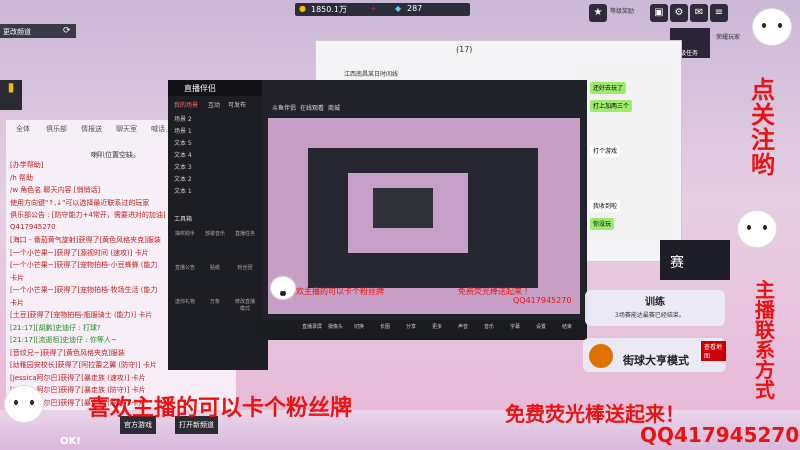 The height and width of the screenshot is (450, 800). What do you see at coordinates (329, 9) in the screenshot?
I see `coins-value: 1850.1万` at bounding box center [329, 9].